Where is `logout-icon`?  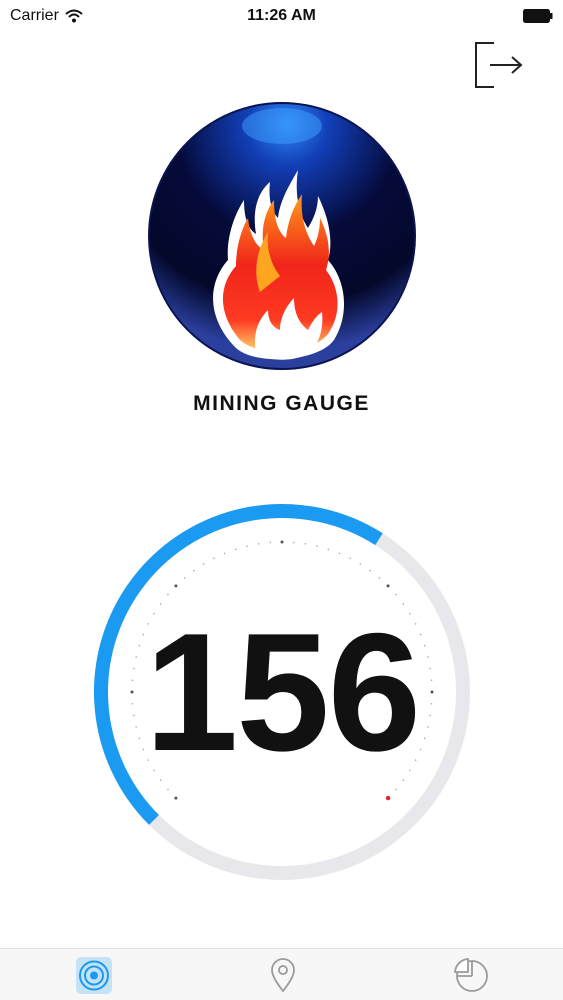 logout-icon is located at coordinates (499, 65).